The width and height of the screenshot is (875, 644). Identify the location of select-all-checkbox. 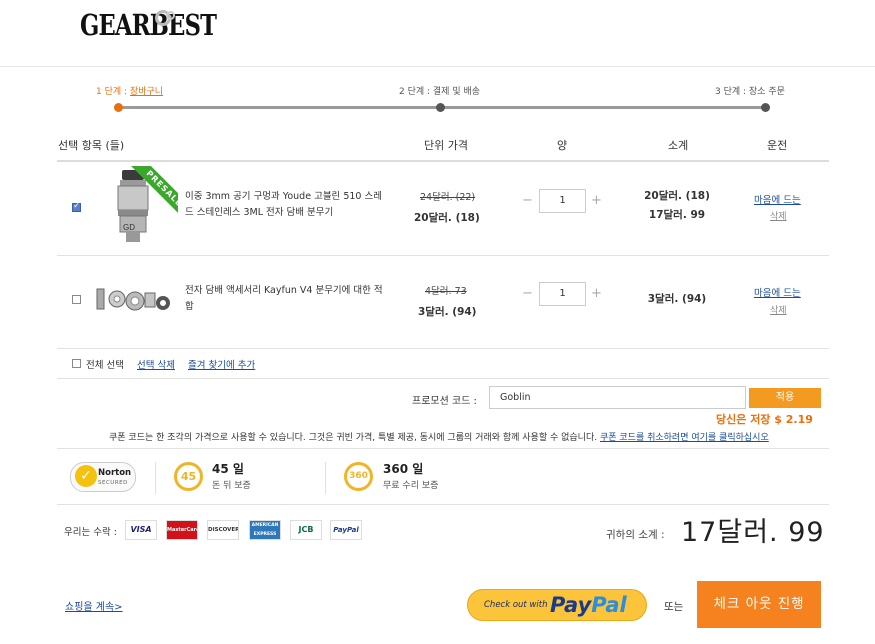
(76, 363).